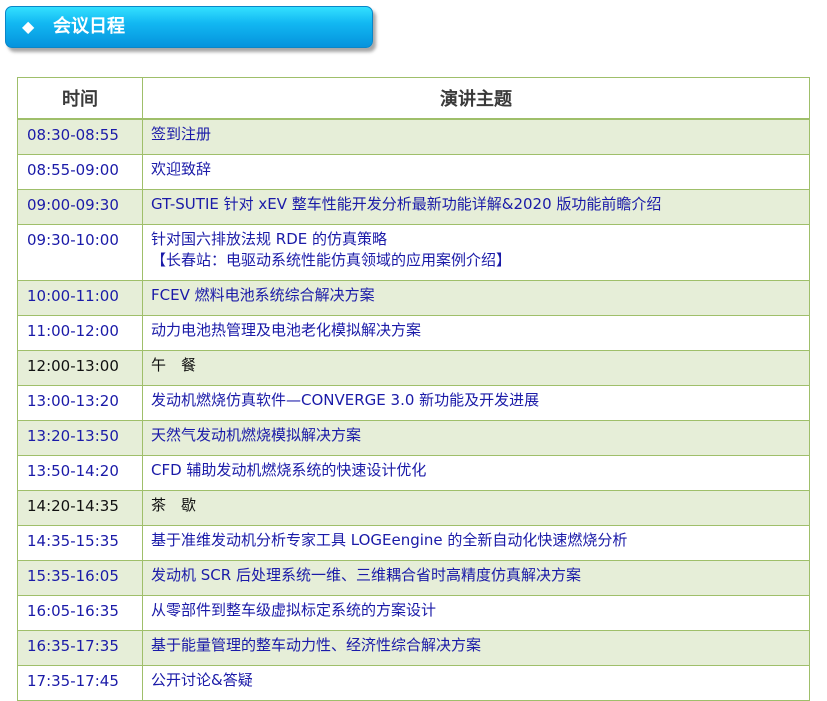 The height and width of the screenshot is (701, 827). I want to click on session-topic: 天然气发动机燃烧模拟解决方案, so click(476, 438).